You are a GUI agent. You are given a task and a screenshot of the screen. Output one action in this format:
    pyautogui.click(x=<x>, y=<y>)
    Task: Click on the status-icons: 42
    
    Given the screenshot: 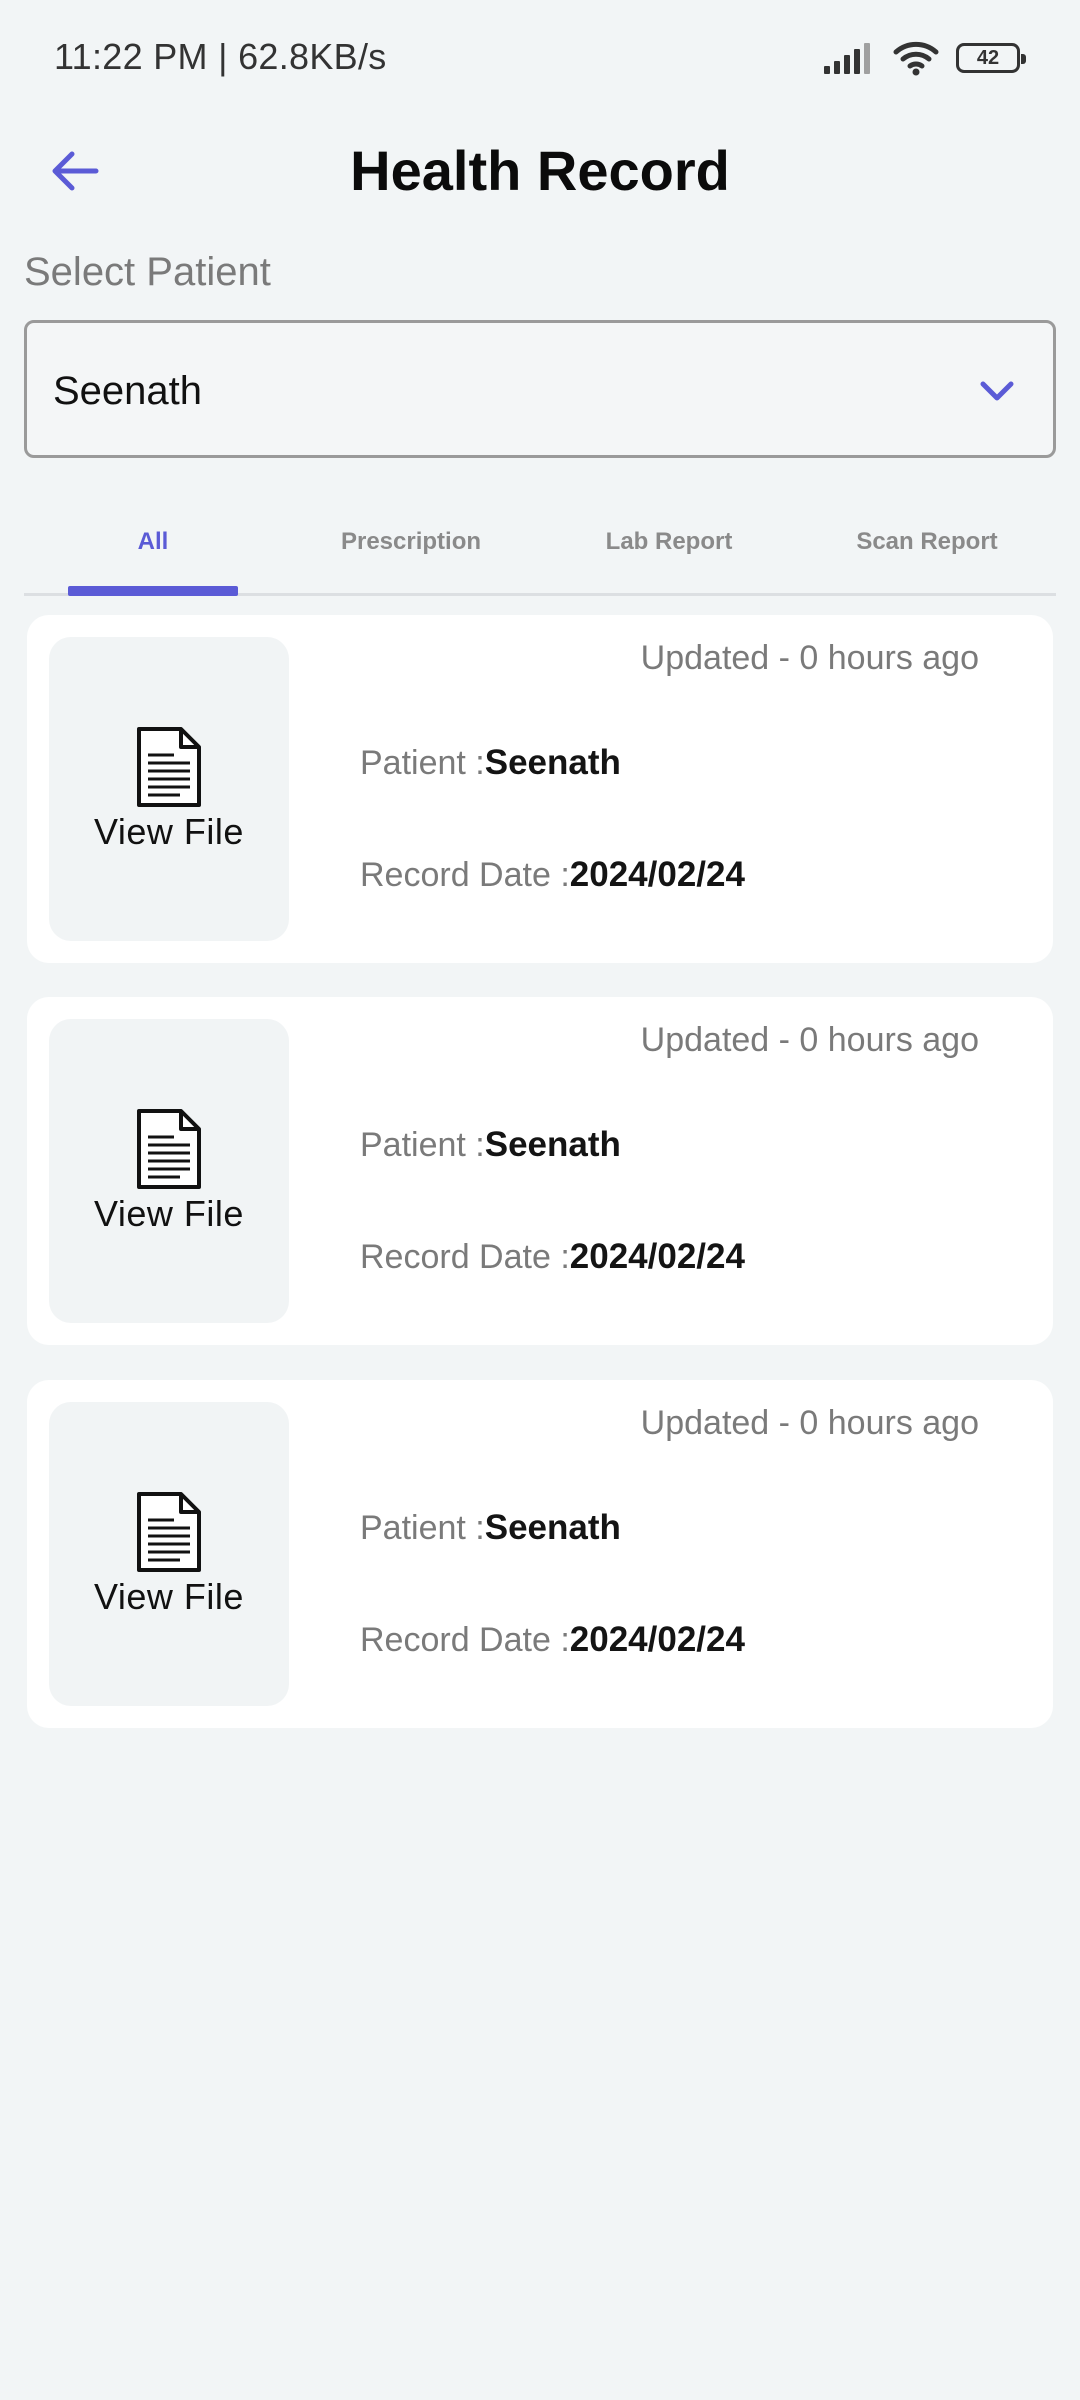 What is the action you would take?
    pyautogui.click(x=925, y=58)
    